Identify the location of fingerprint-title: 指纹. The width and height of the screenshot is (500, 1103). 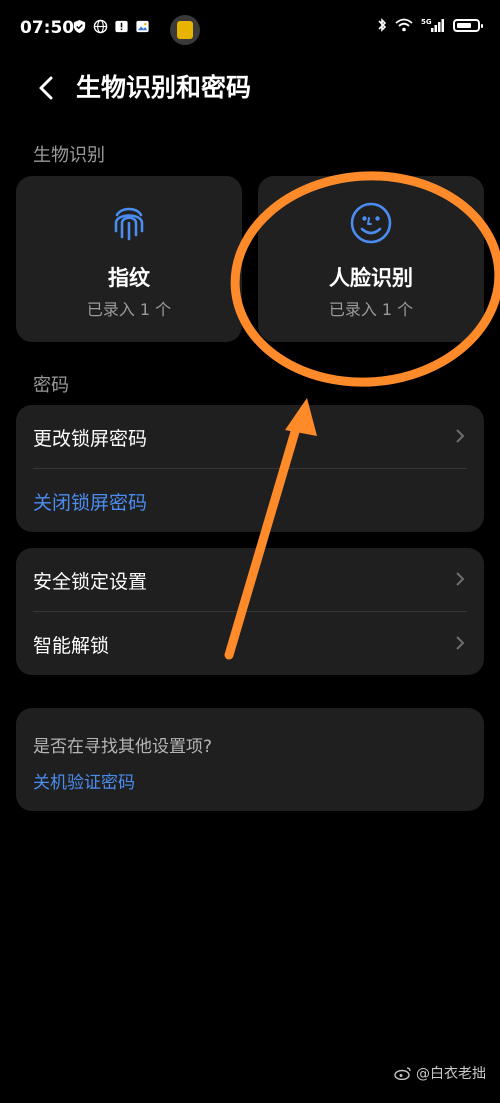
(129, 278).